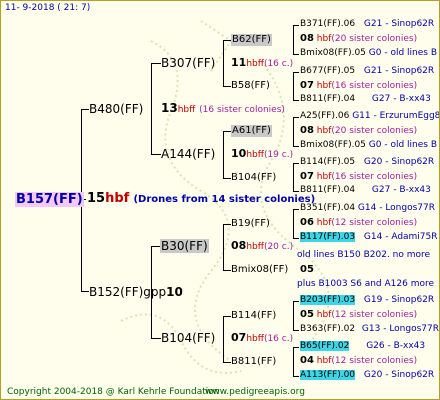 The width and height of the screenshot is (440, 400). Describe the element at coordinates (250, 86) in the screenshot. I see `node-b58: B58(FF)` at that location.